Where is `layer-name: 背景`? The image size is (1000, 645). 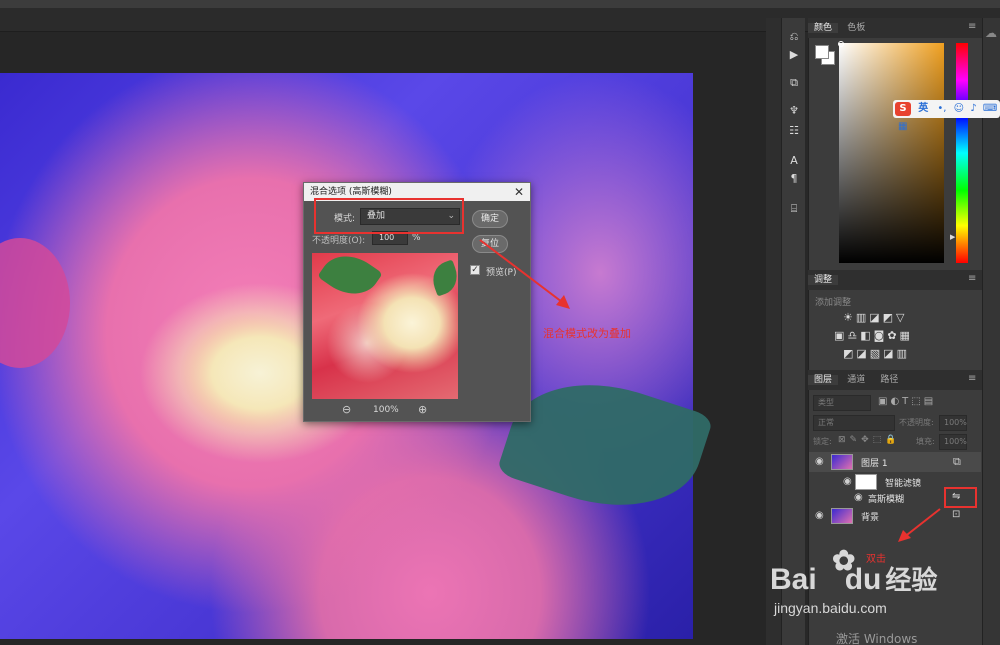
layer-name: 背景 is located at coordinates (870, 518).